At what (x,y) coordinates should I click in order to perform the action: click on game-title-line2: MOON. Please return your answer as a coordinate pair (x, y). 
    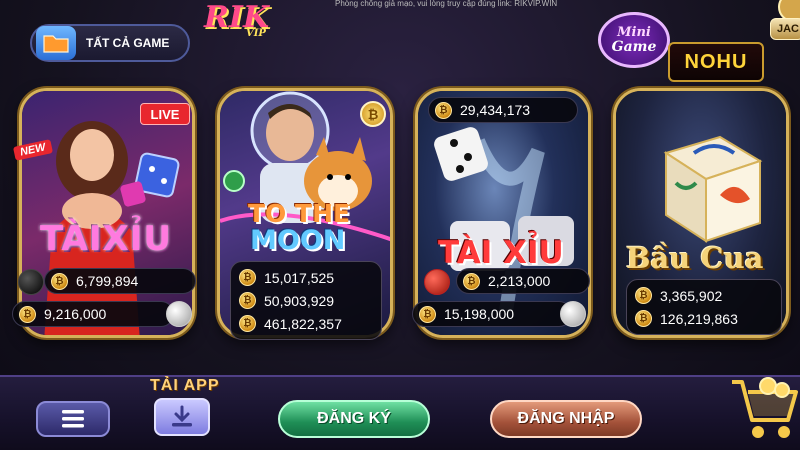
    Looking at the image, I should click on (298, 240).